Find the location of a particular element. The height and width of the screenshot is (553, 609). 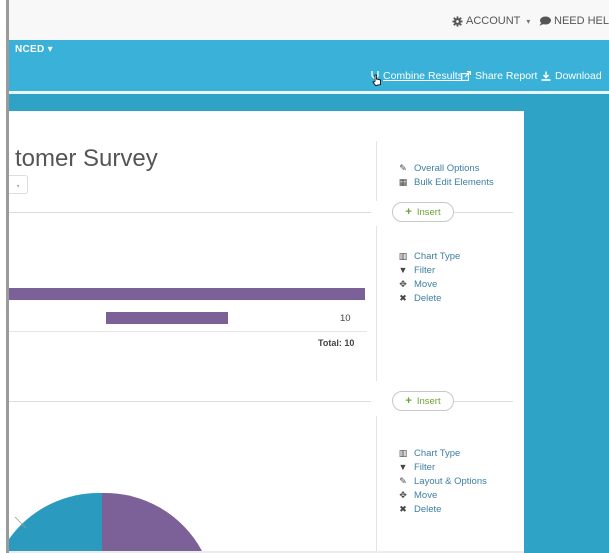

help-link: NEED HELP? is located at coordinates (574, 21).